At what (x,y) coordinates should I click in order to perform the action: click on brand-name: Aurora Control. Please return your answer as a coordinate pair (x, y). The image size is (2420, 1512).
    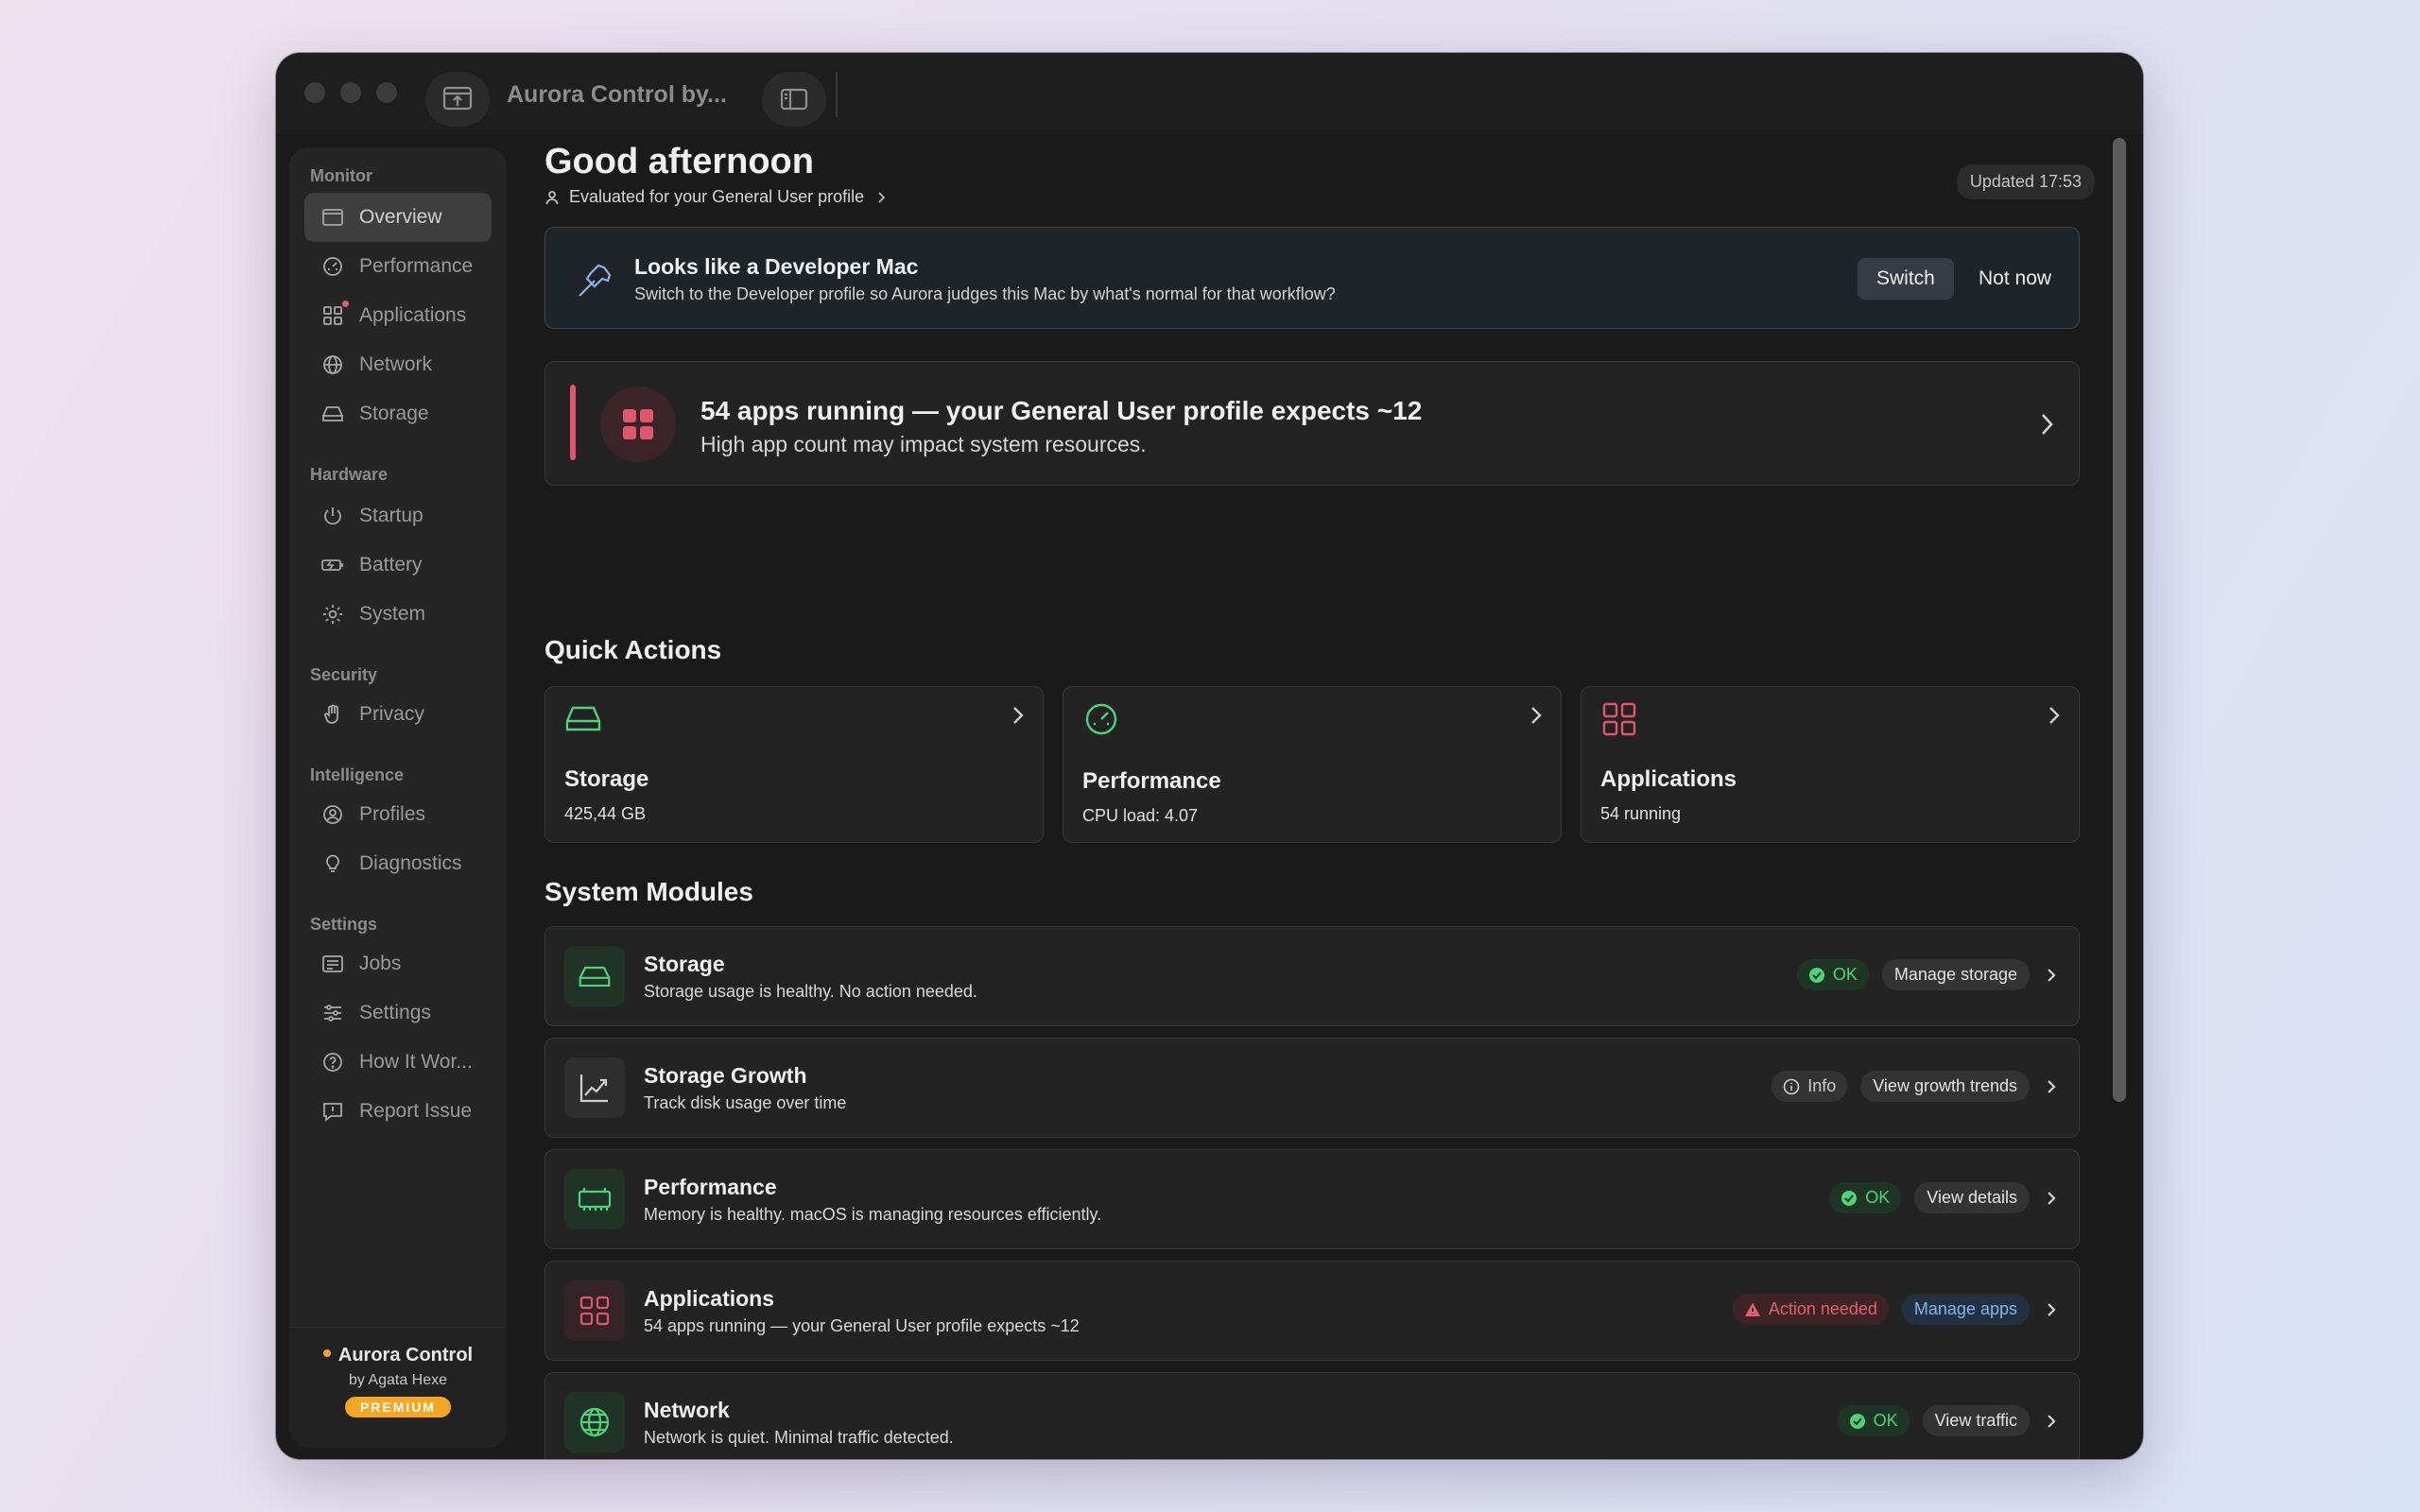
    Looking at the image, I should click on (398, 1355).